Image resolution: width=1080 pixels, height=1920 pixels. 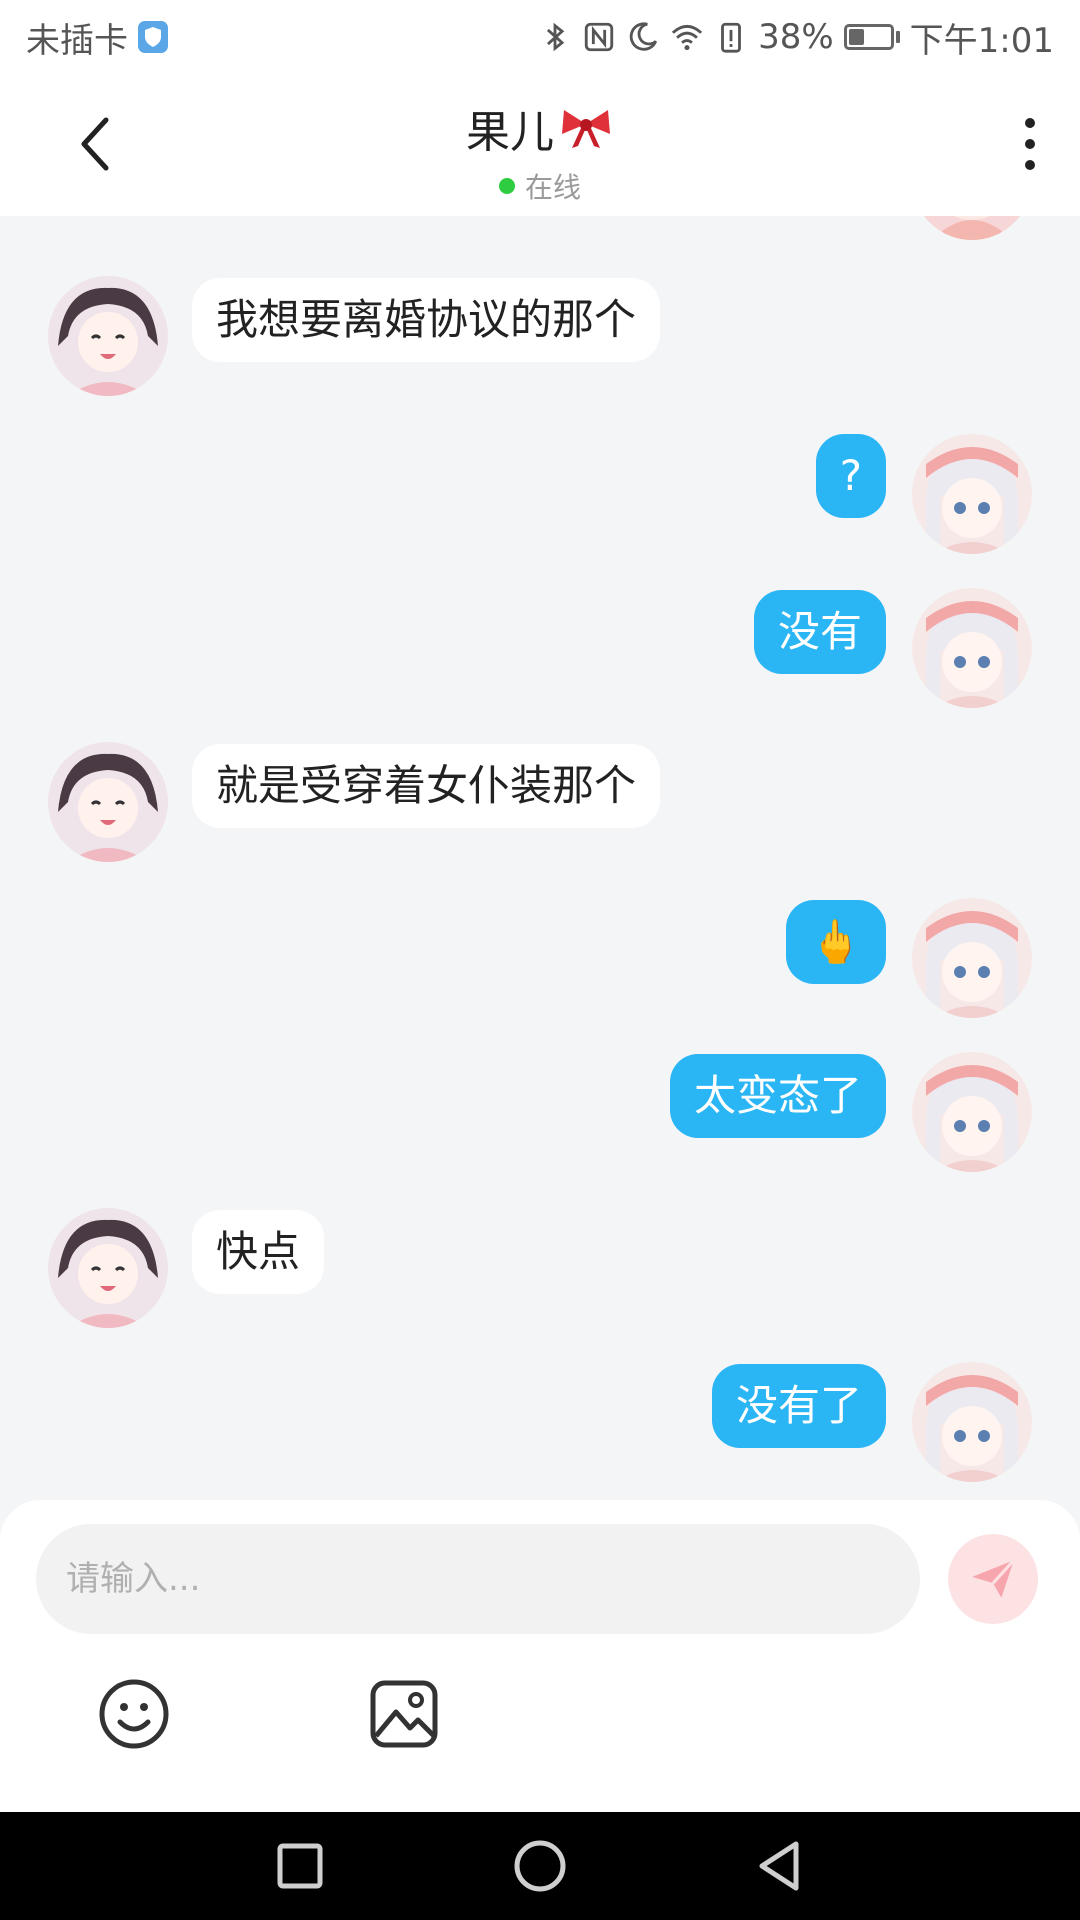 I want to click on chat-header: 果儿 在线, so click(x=540, y=145).